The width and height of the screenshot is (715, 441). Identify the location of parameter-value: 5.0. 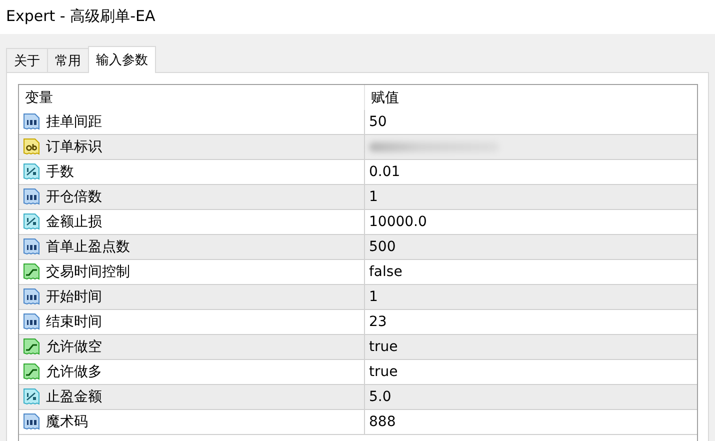
(380, 397).